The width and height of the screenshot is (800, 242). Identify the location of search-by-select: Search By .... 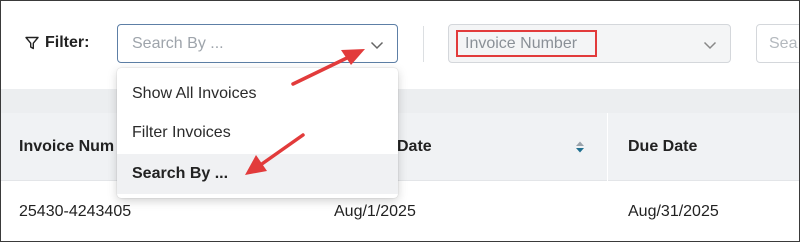
(257, 43).